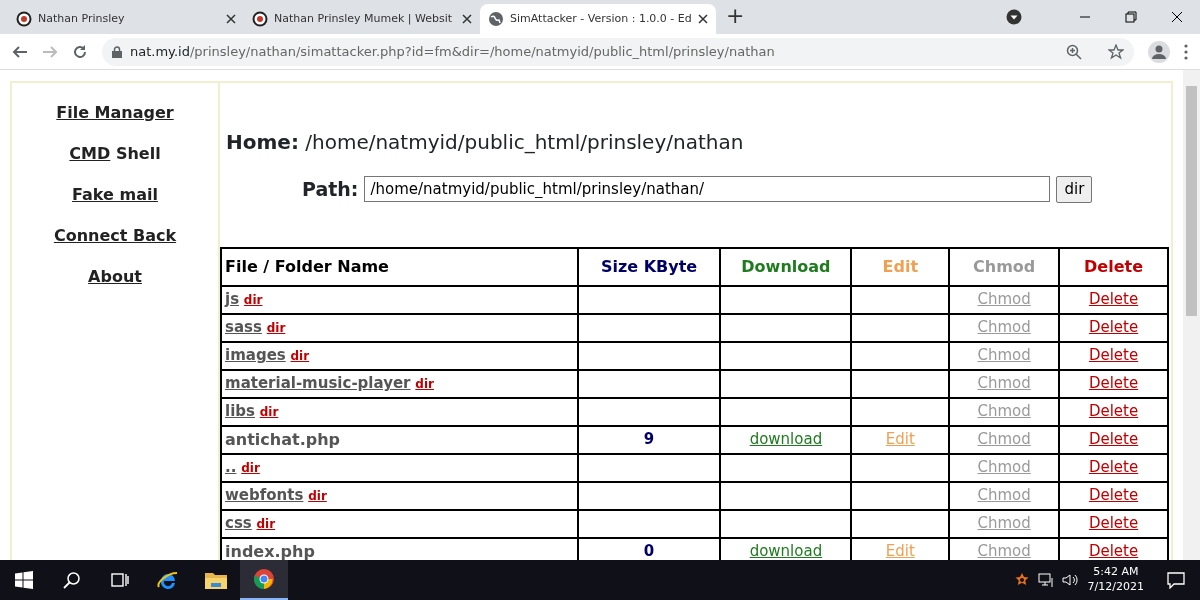 Image resolution: width=1200 pixels, height=600 pixels. I want to click on more-menu-icon, so click(1186, 51).